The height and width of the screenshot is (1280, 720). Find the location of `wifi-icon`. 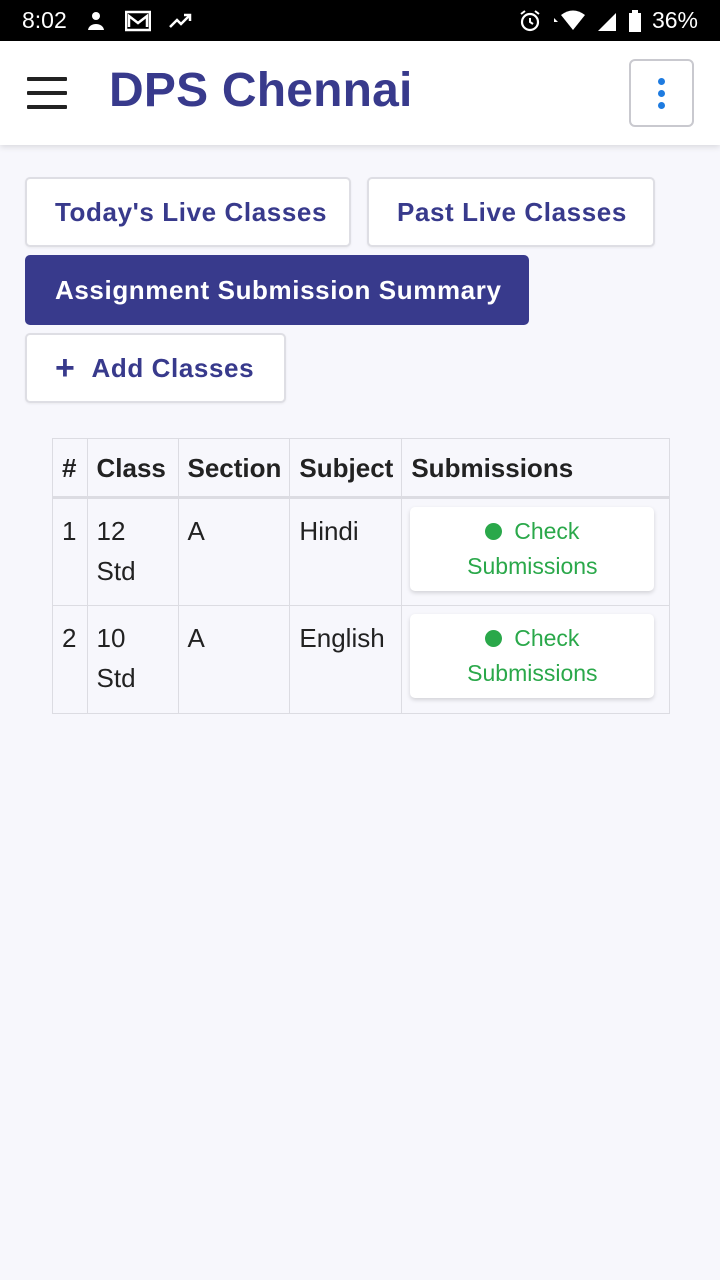

wifi-icon is located at coordinates (569, 21).